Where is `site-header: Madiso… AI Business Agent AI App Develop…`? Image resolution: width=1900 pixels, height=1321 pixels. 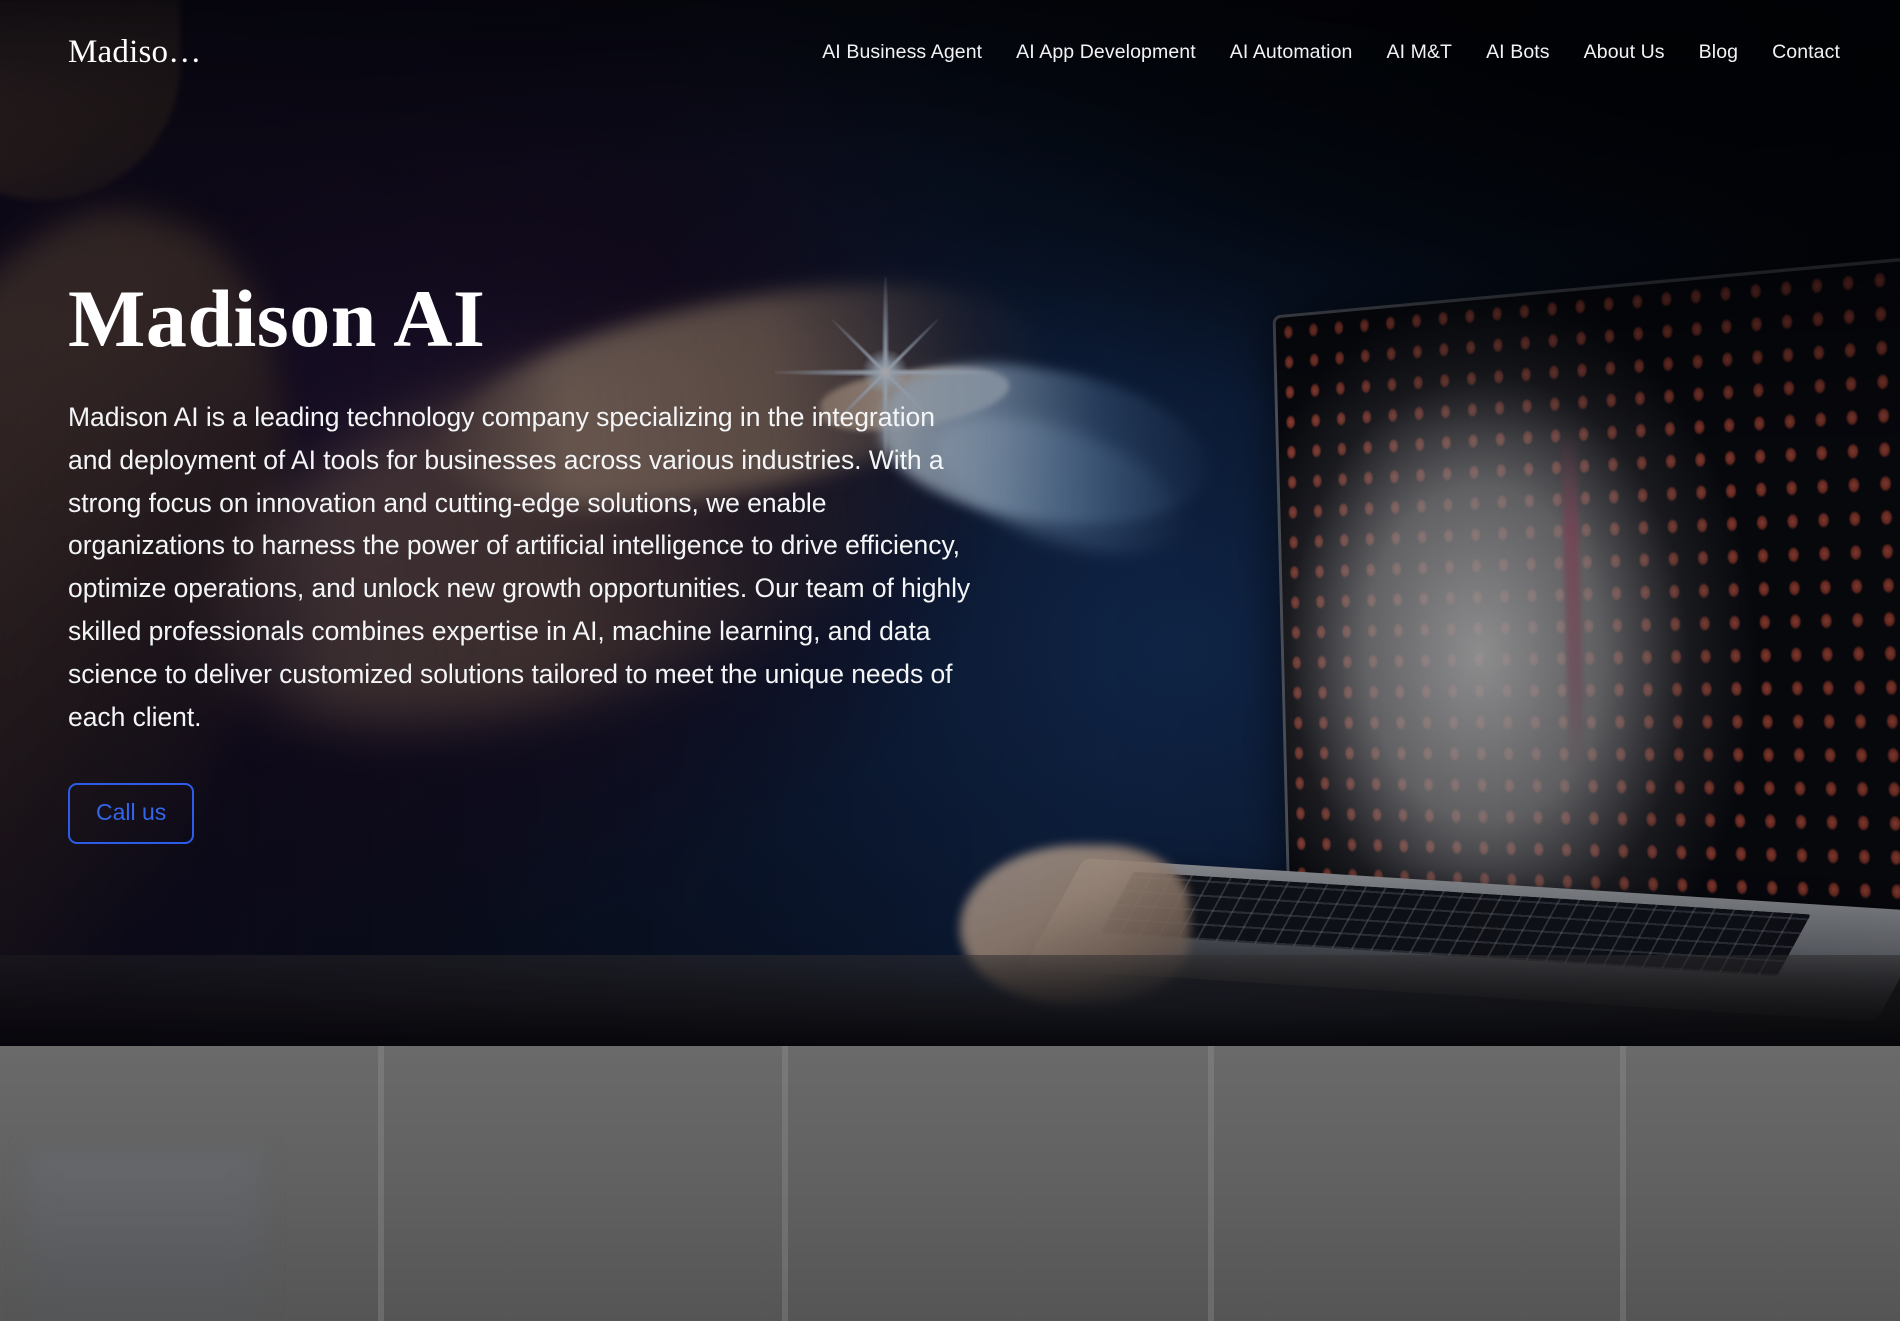
site-header: Madiso… AI Business Agent AI App Develop… is located at coordinates (950, 52).